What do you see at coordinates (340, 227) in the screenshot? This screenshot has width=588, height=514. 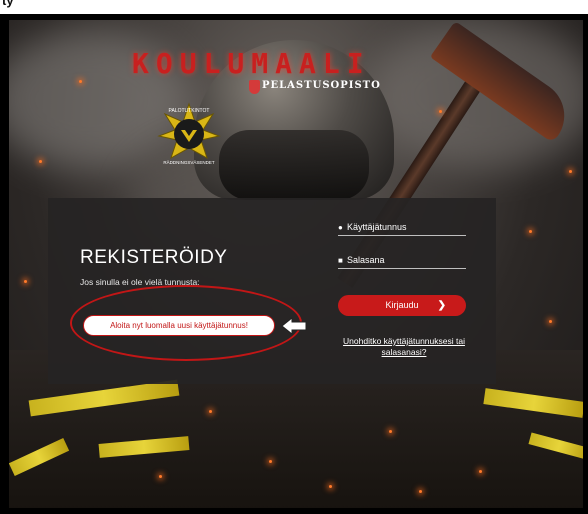 I see `user-icon: ●` at bounding box center [340, 227].